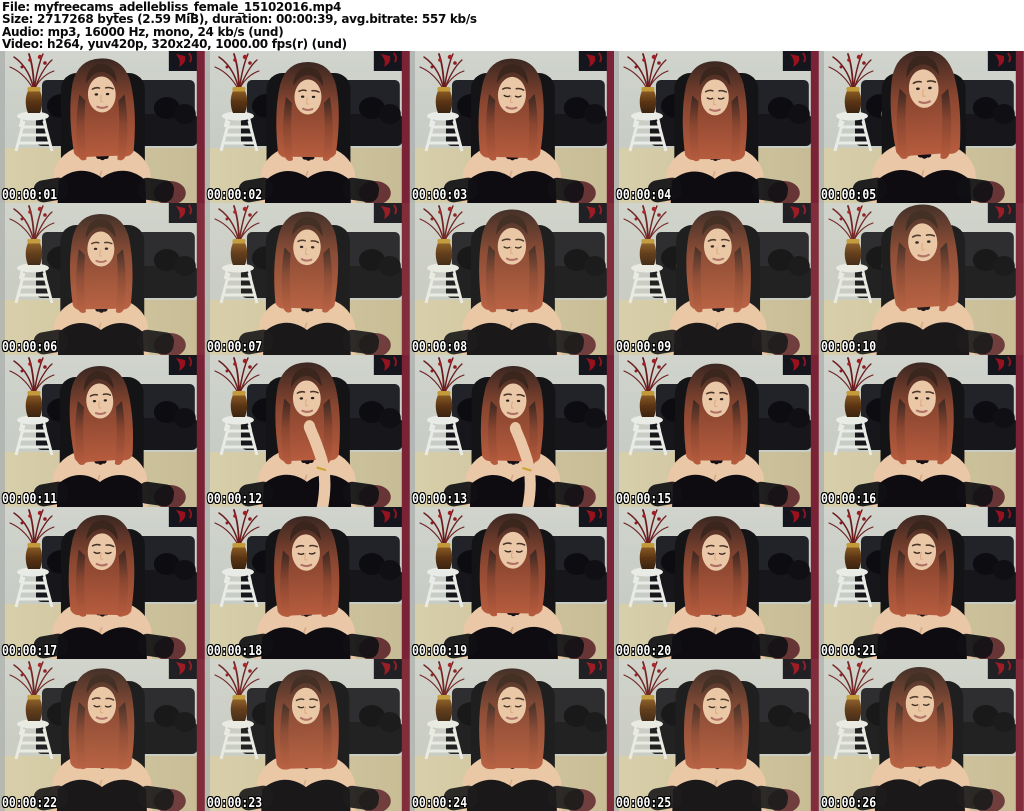 The image size is (1024, 811). What do you see at coordinates (849, 651) in the screenshot?
I see `timestamp-overlay: 00:00:21` at bounding box center [849, 651].